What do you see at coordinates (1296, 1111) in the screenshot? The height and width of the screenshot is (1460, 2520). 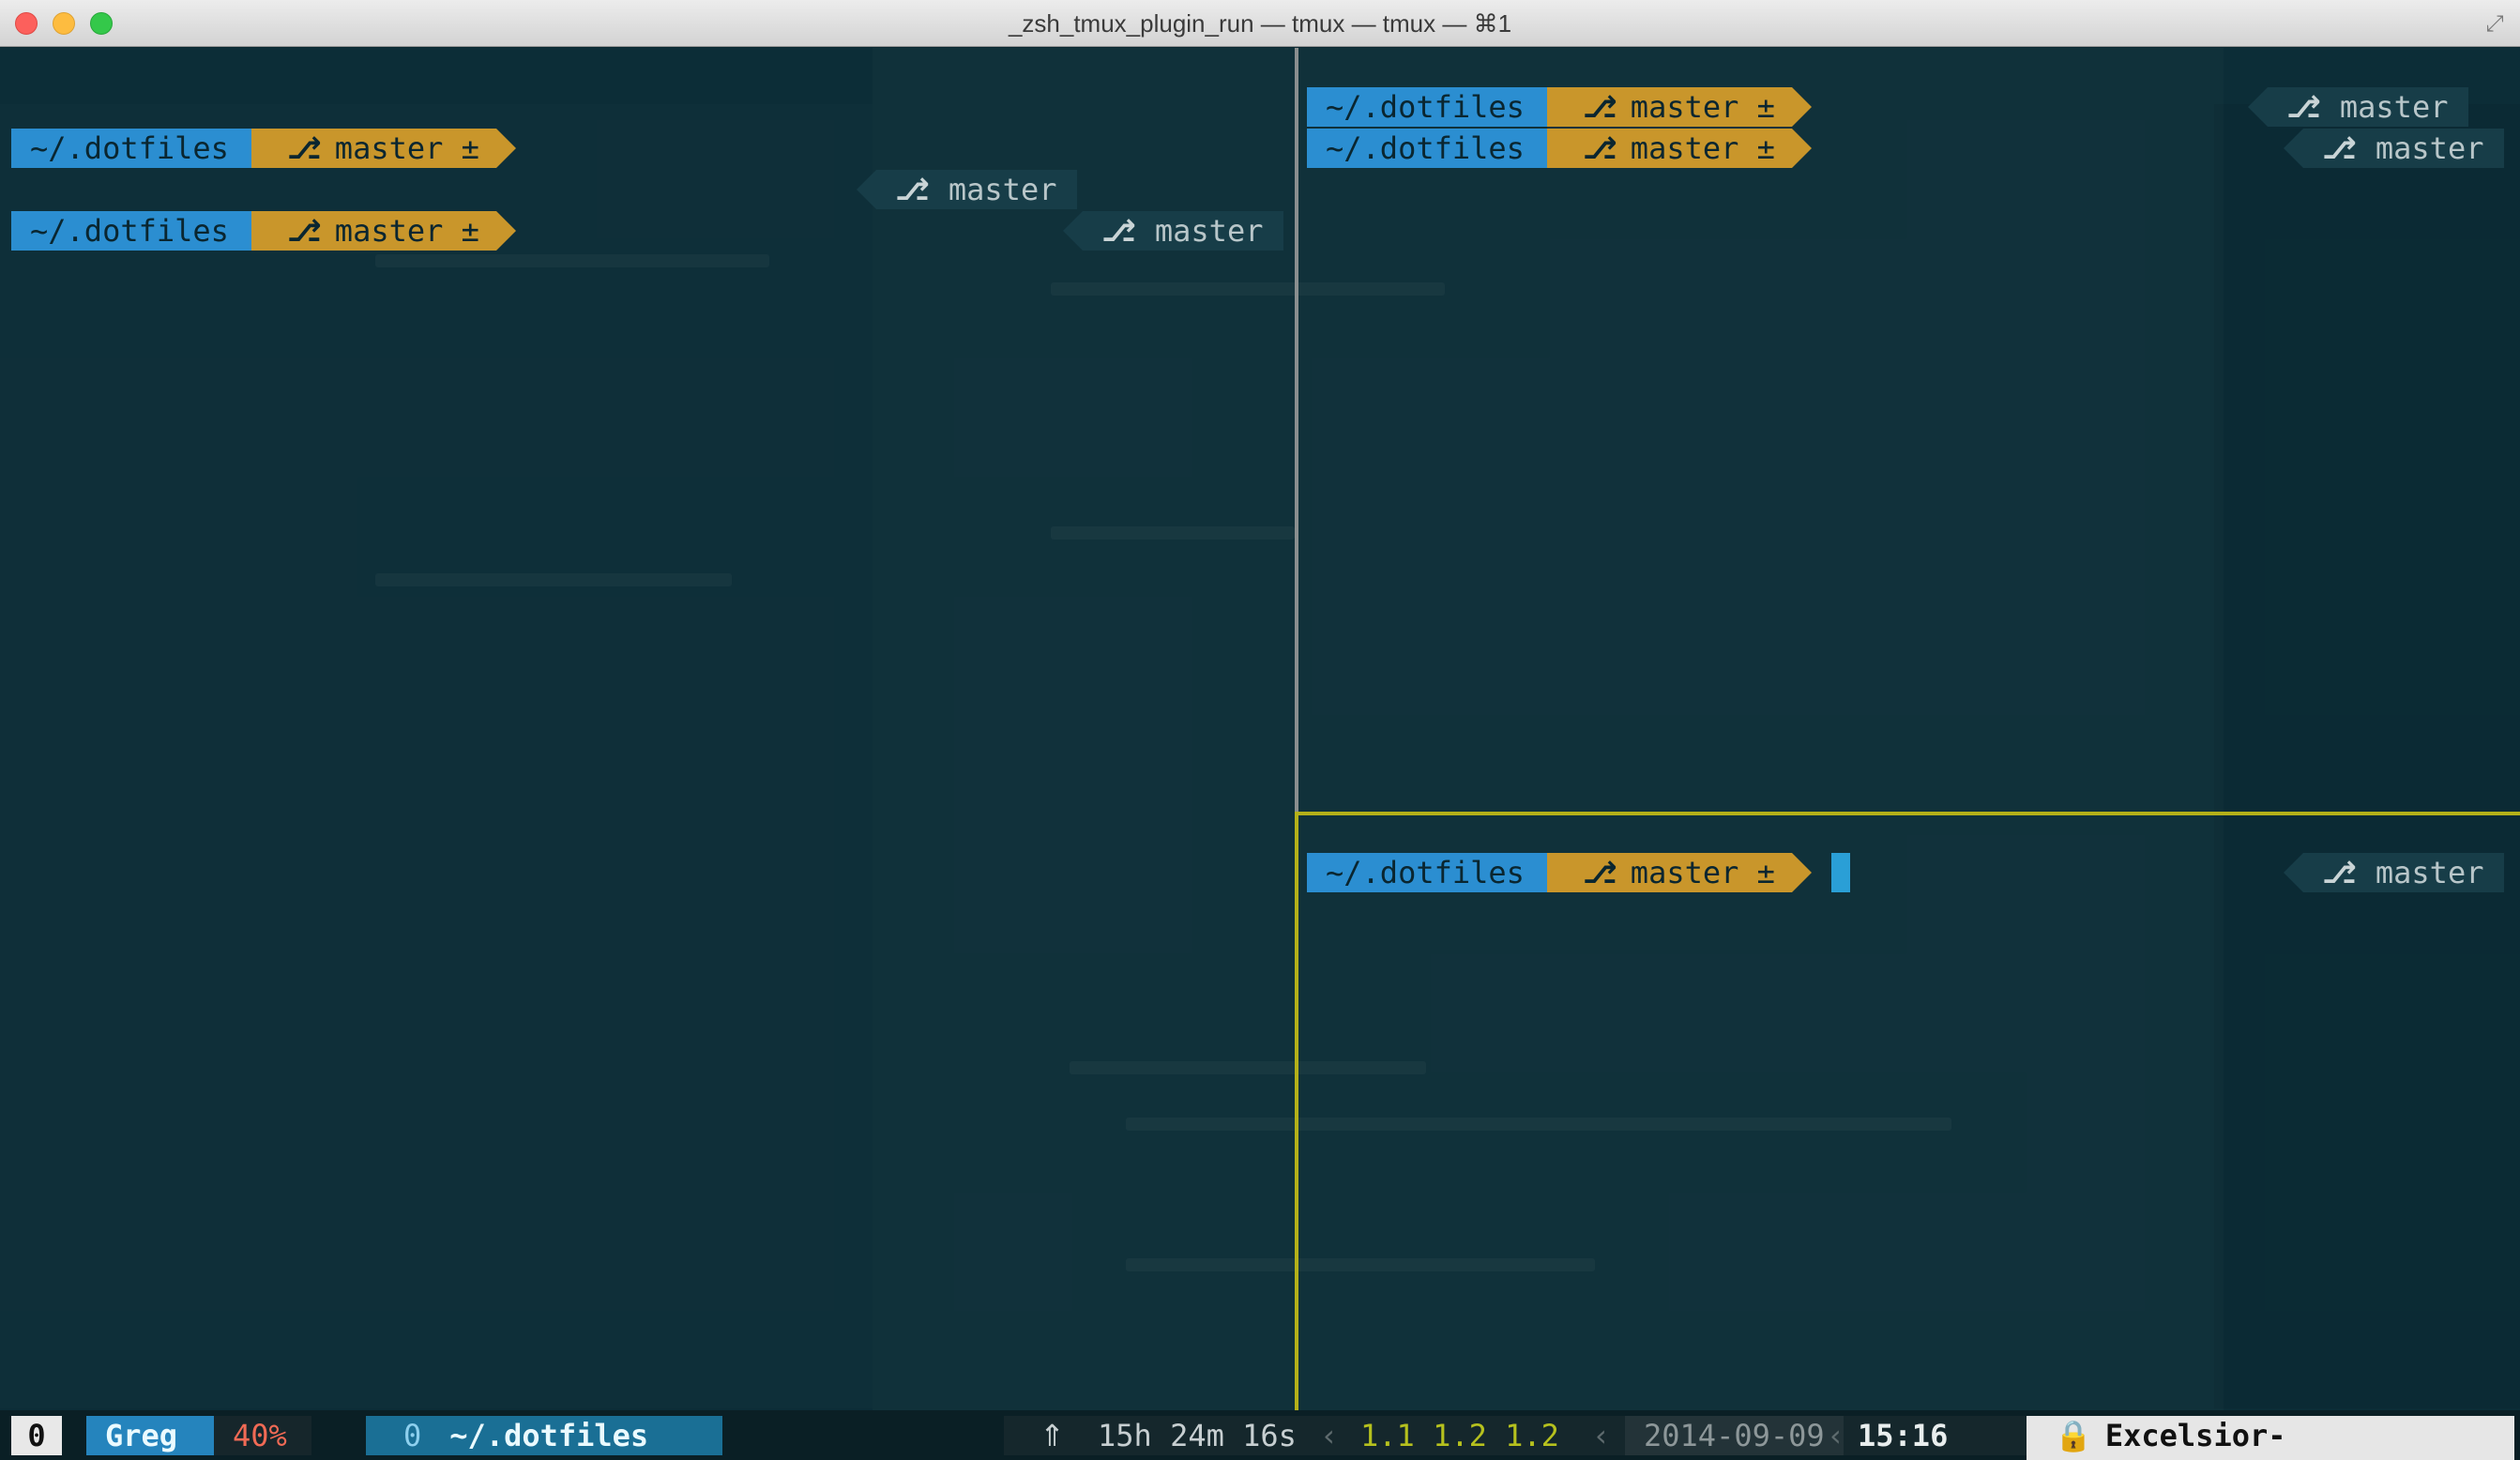 I see `pane-divider-active` at bounding box center [1296, 1111].